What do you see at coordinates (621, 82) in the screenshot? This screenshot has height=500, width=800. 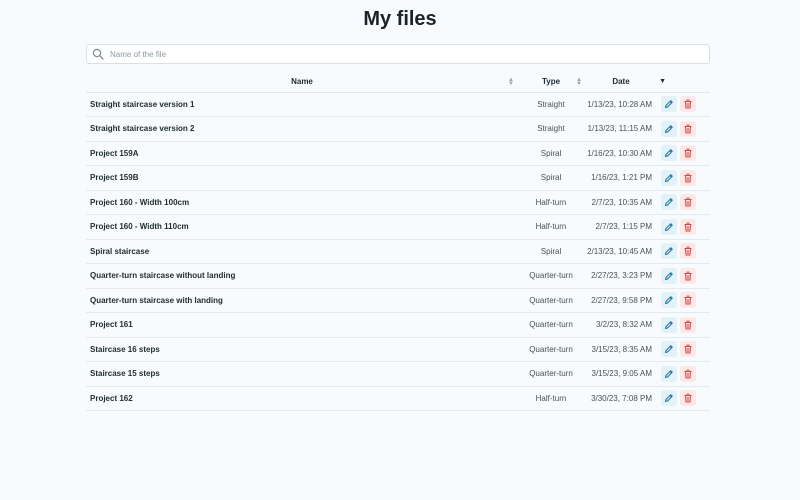 I see `column-header-date-label: Date` at bounding box center [621, 82].